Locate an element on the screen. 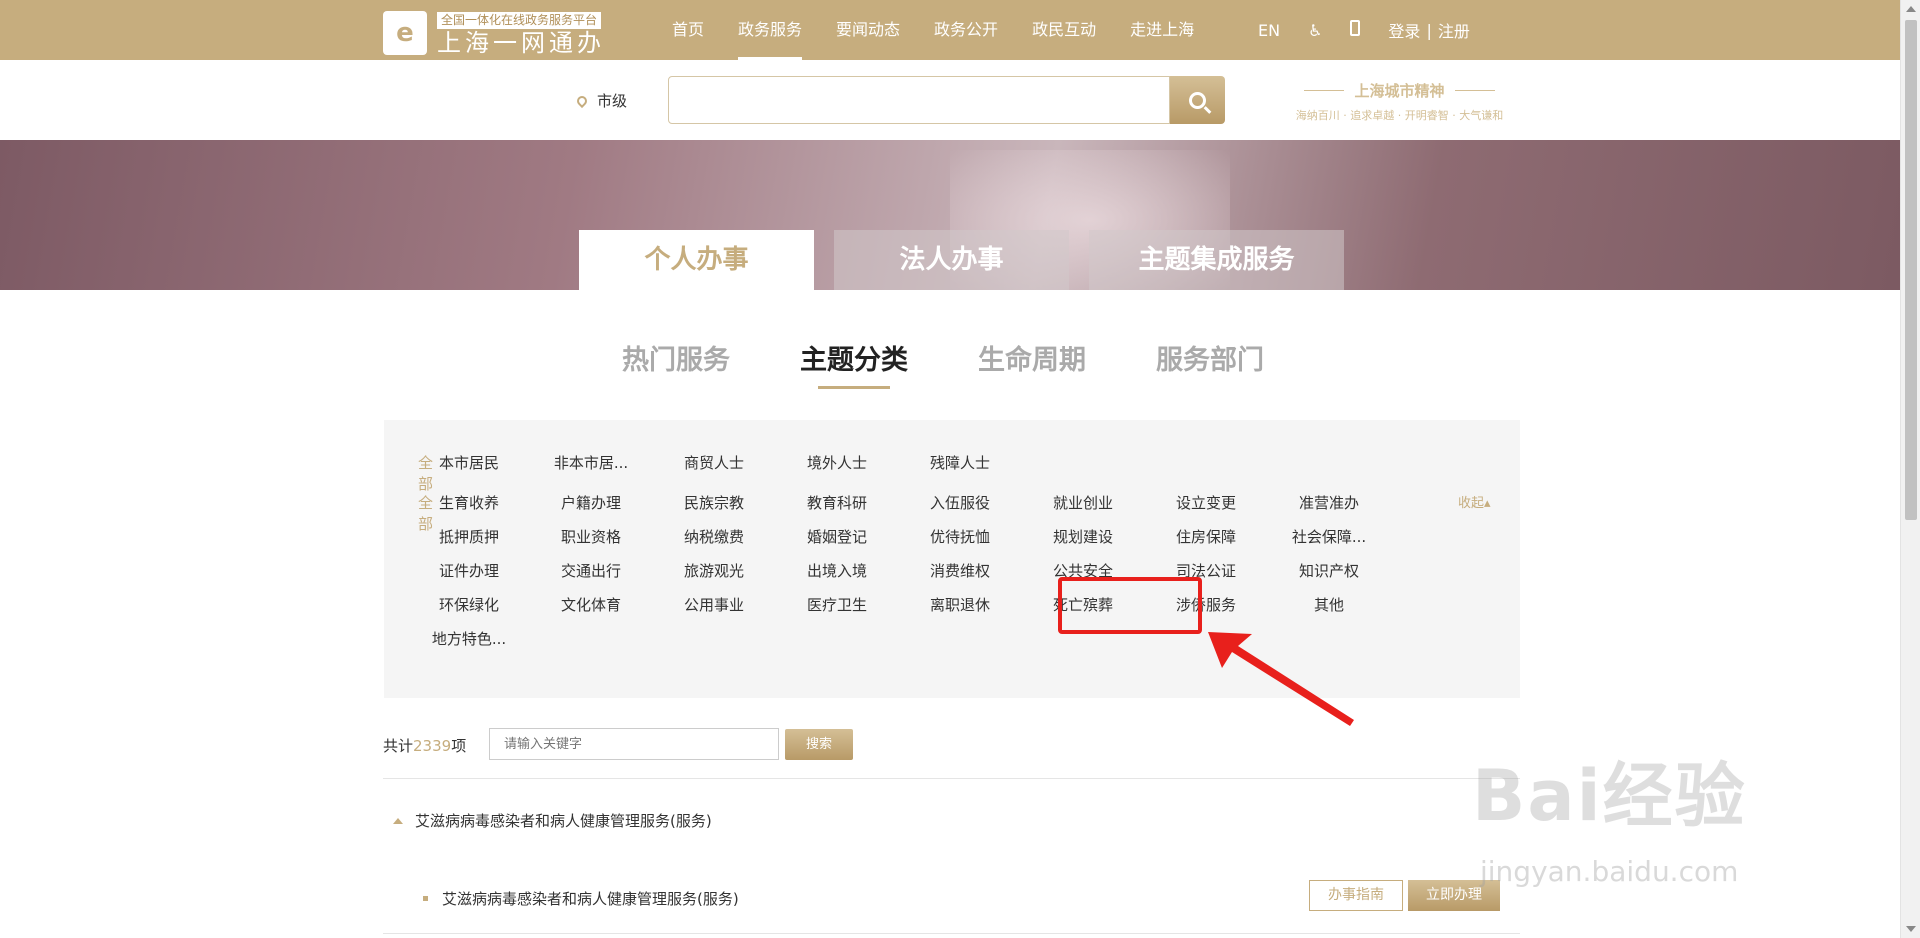 The height and width of the screenshot is (938, 1920). group-item: 残障人士 is located at coordinates (960, 462).